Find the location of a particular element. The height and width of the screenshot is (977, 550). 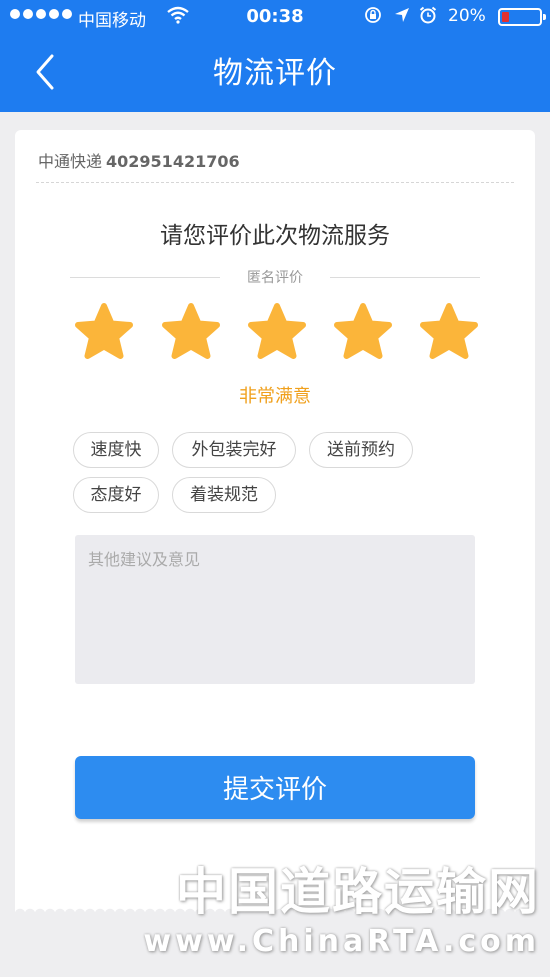

watermark-url: www.ChinaRTA.com is located at coordinates (341, 941).